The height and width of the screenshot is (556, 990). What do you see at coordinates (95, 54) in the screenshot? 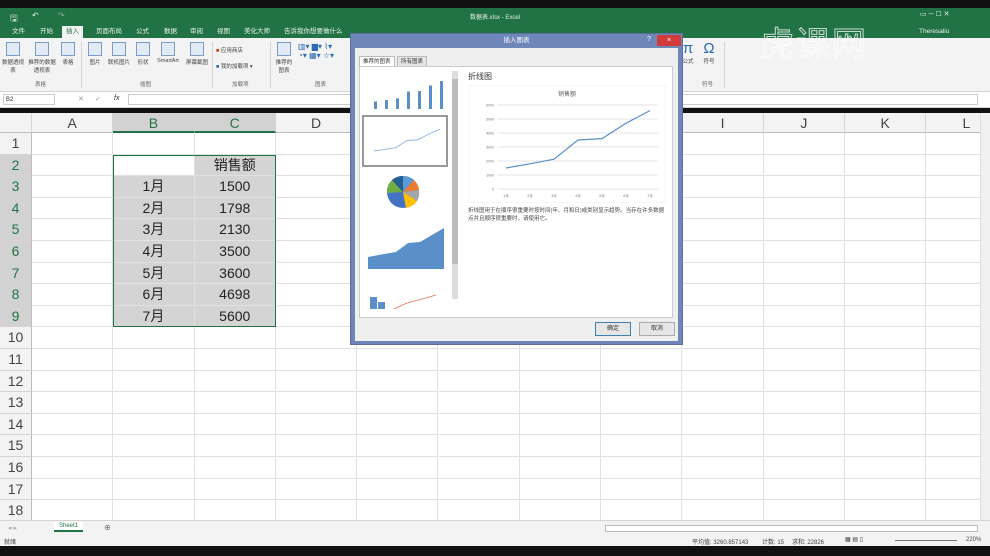
I see `pictures-button: 图片` at bounding box center [95, 54].